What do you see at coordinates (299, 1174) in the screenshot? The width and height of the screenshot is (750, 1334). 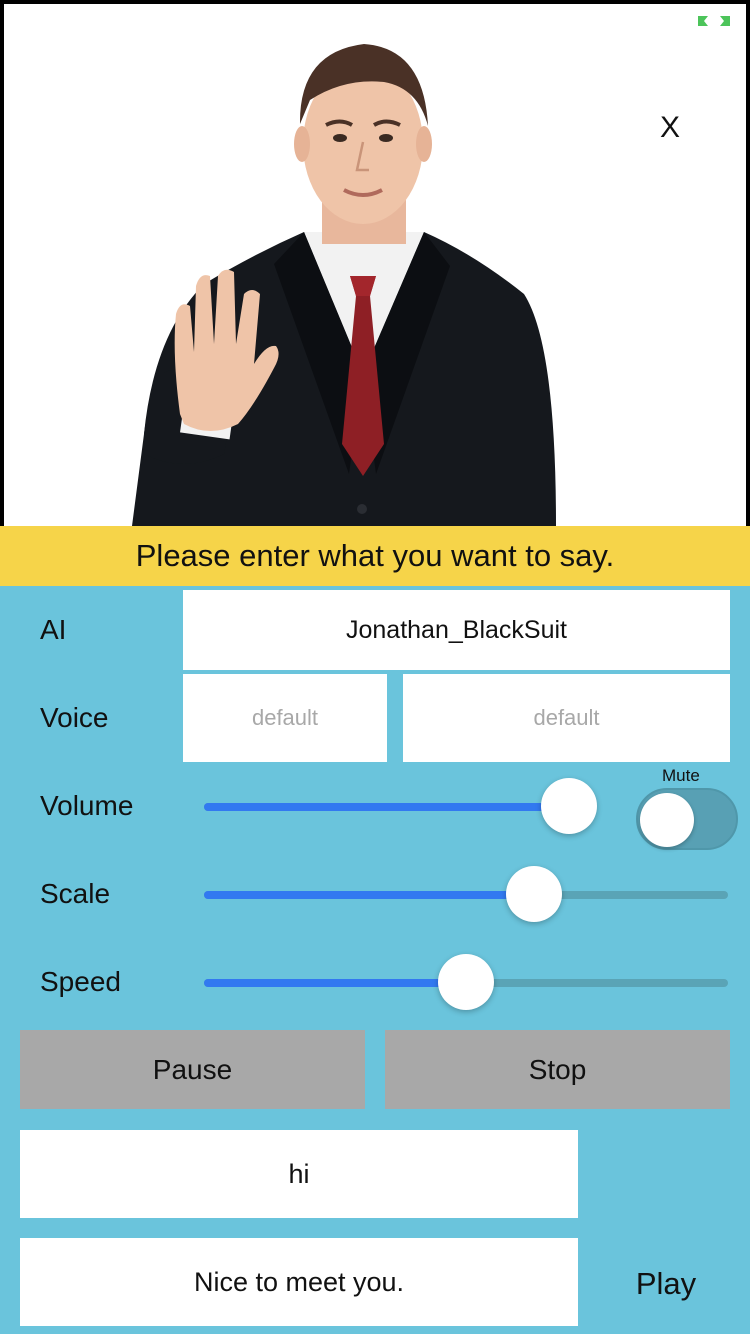 I see `speech-text-input-1: hi` at bounding box center [299, 1174].